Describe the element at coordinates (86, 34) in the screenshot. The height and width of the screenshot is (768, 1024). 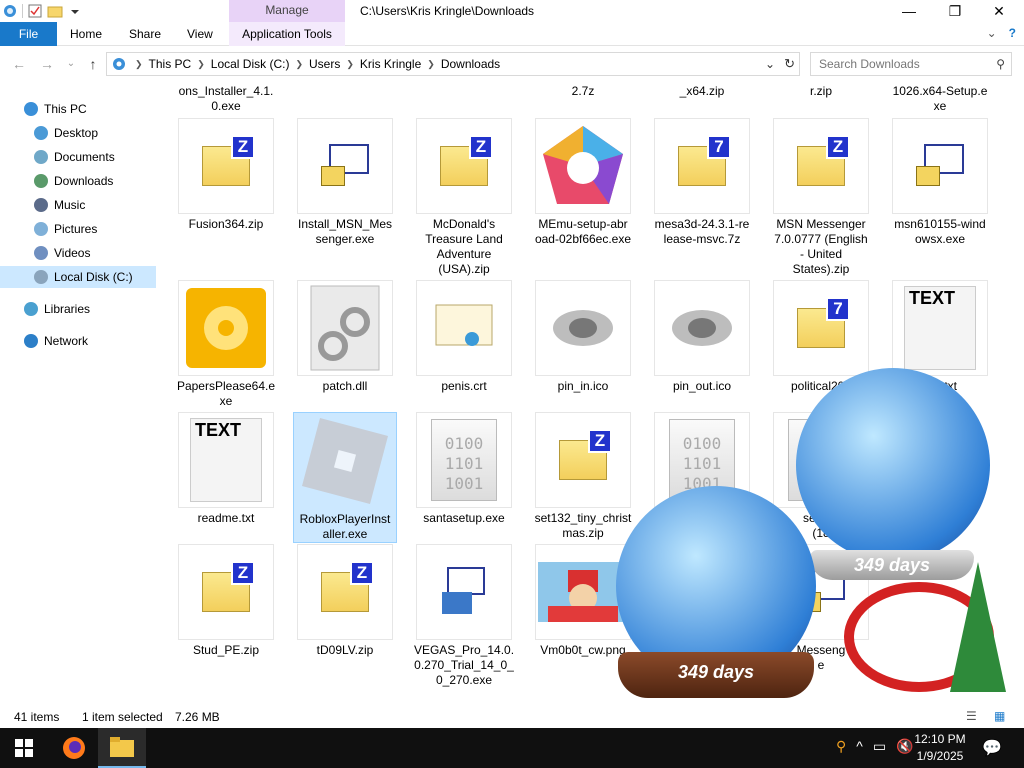
I see `tab-home: Home` at that location.